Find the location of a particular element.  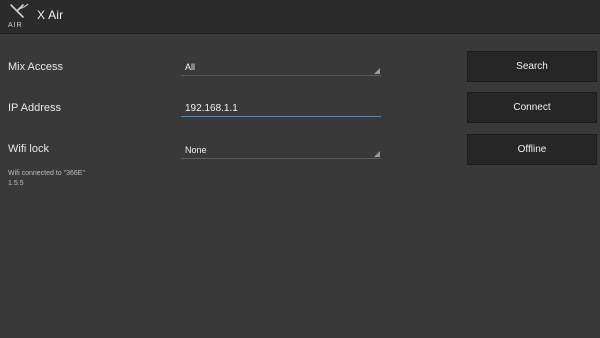

ip-address-label: IP Address is located at coordinates (34, 108).